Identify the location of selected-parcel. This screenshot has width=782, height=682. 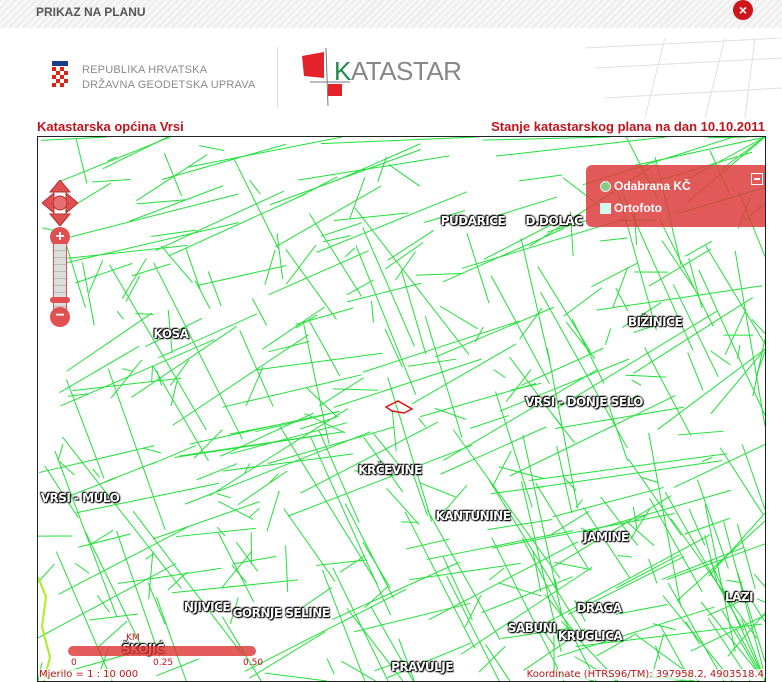
(399, 409).